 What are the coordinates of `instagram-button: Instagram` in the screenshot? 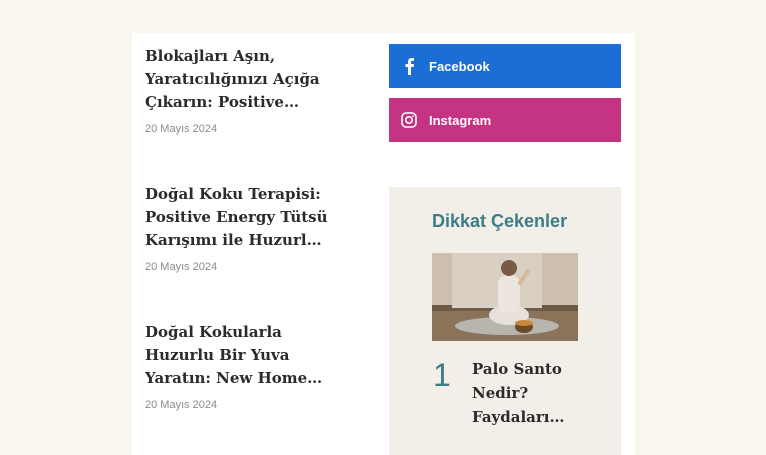 It's located at (505, 120).